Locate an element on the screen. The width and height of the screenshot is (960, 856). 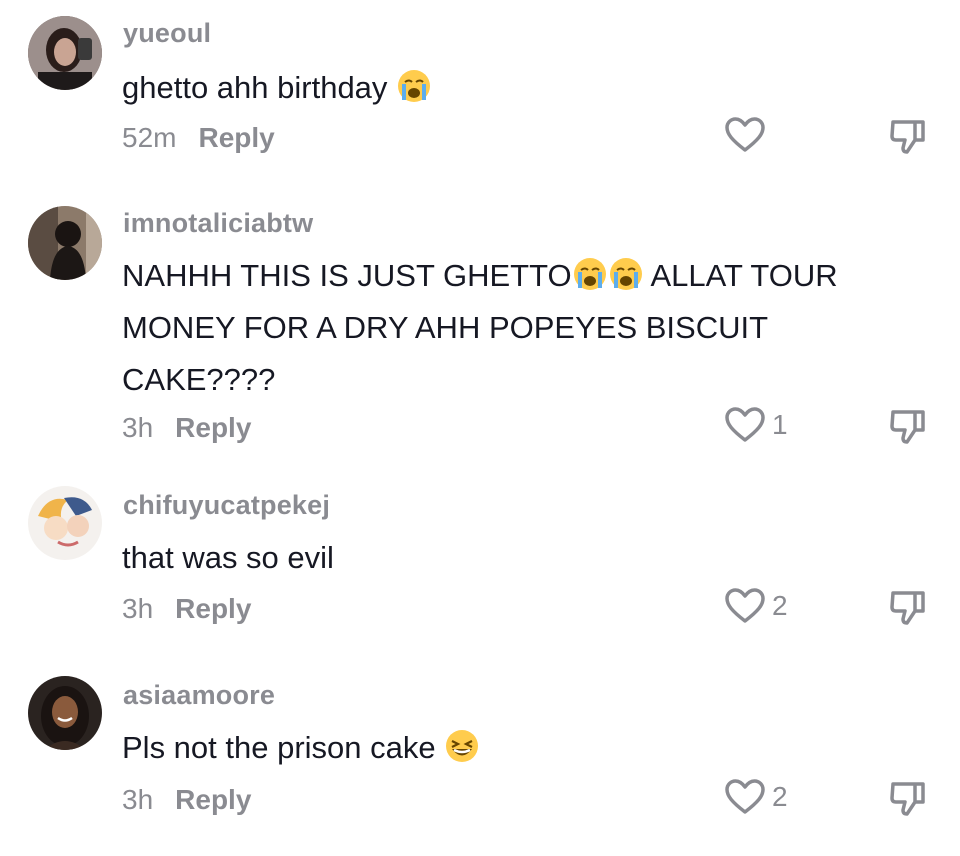
comment-username: yueoul is located at coordinates (167, 33).